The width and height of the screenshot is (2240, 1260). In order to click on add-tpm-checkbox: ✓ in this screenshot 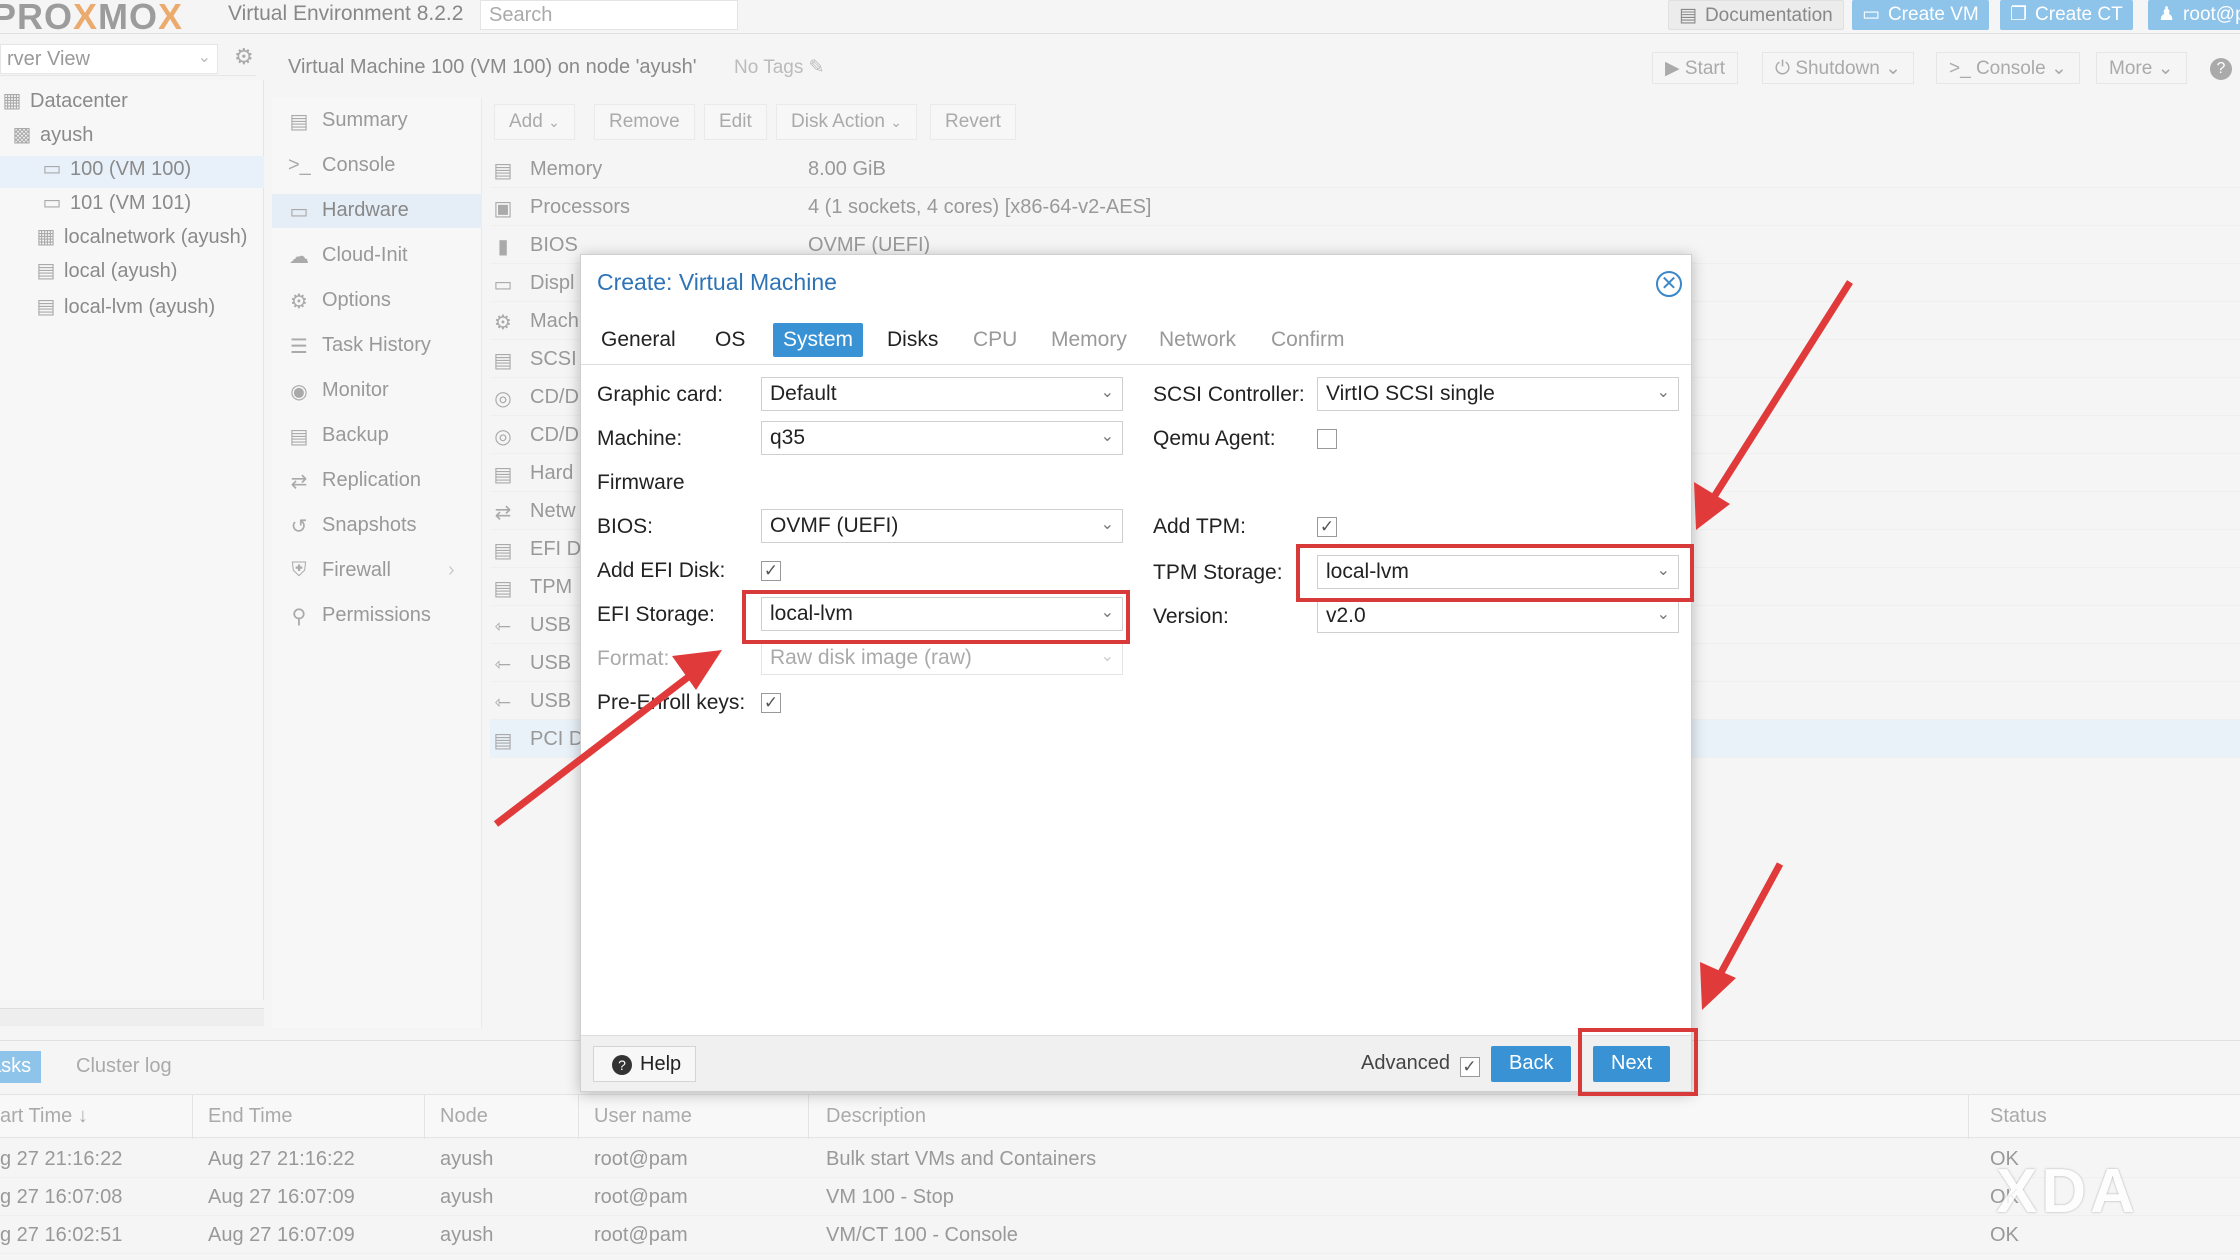, I will do `click(1327, 527)`.